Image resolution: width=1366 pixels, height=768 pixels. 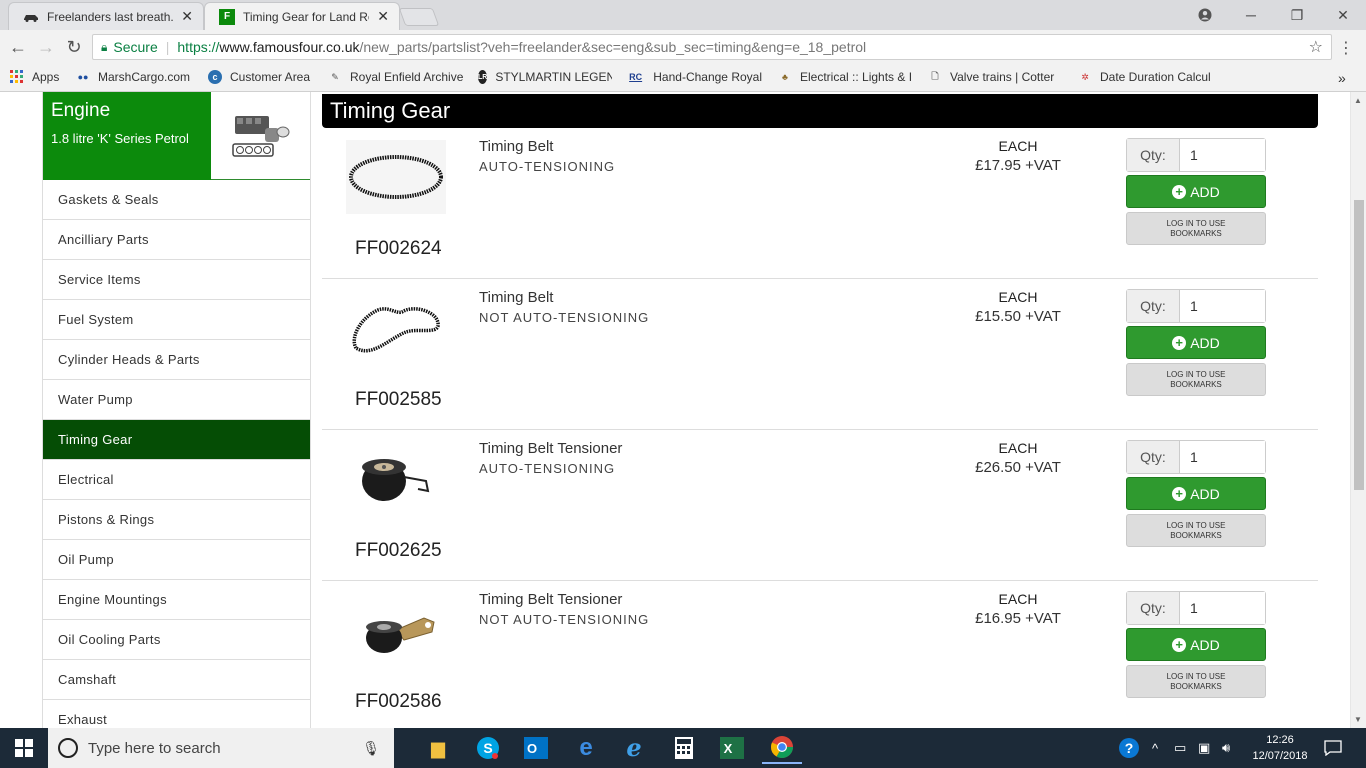 I want to click on taskbar-clock: 12:26 12/07/2018, so click(x=1280, y=748).